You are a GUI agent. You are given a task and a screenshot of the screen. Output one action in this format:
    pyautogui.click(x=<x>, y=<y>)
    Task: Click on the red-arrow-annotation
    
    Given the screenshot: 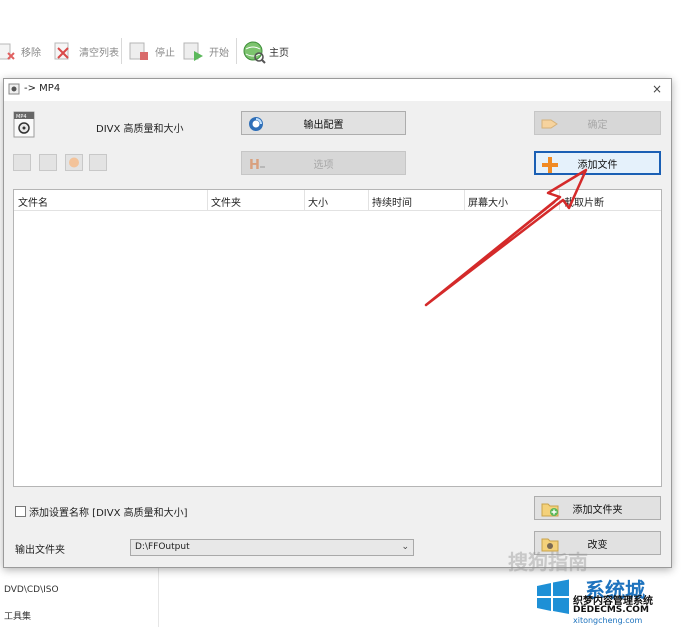 What is the action you would take?
    pyautogui.click(x=506, y=237)
    